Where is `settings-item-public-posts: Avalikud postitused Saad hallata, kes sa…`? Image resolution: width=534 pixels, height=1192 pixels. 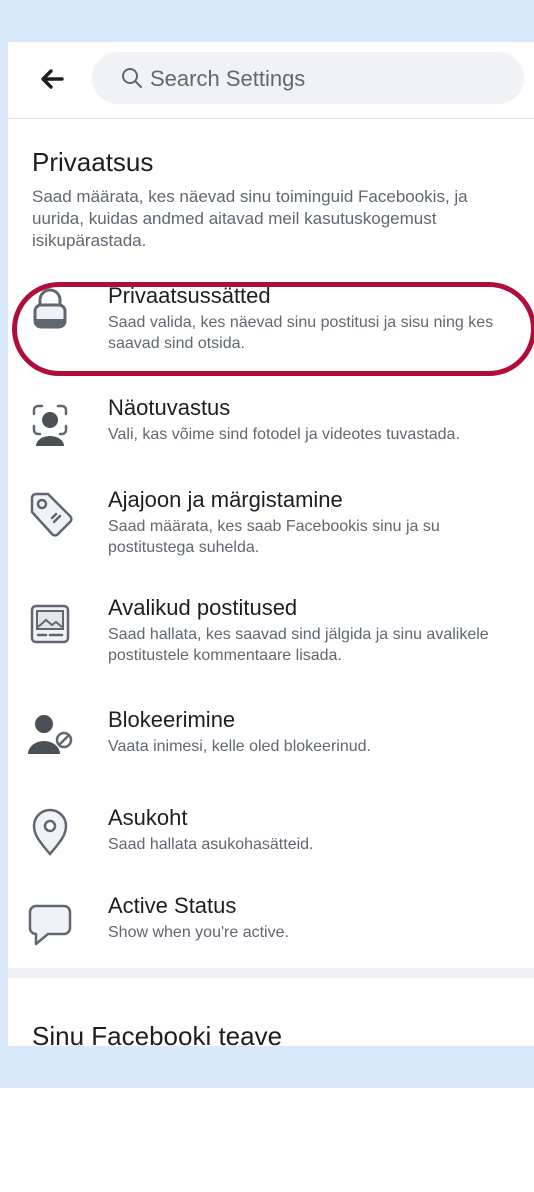
settings-item-public-posts: Avalikud postitused Saad hallata, kes sa… is located at coordinates (271, 634).